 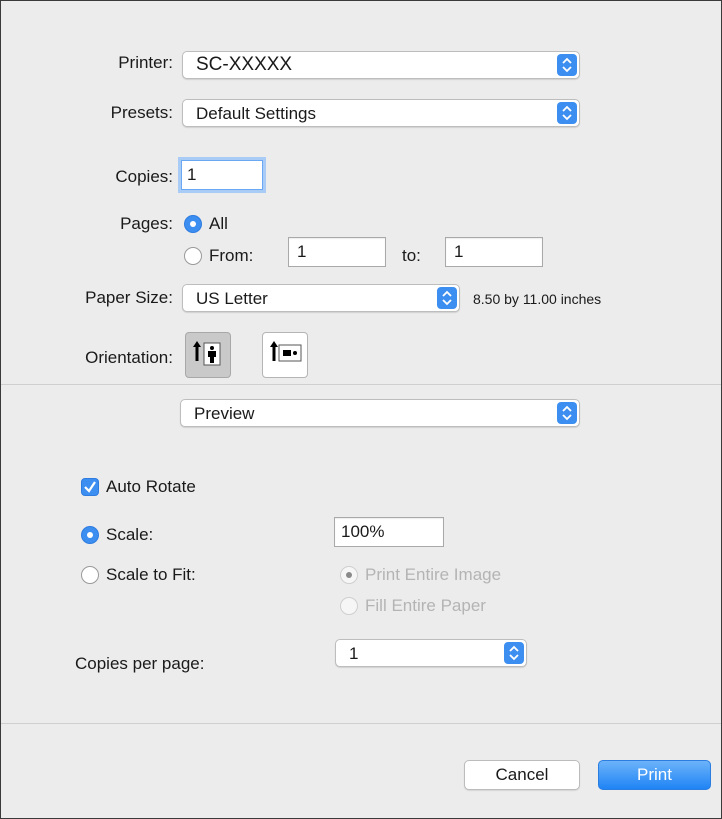 I want to click on copies-per-page-value: 1, so click(x=354, y=653).